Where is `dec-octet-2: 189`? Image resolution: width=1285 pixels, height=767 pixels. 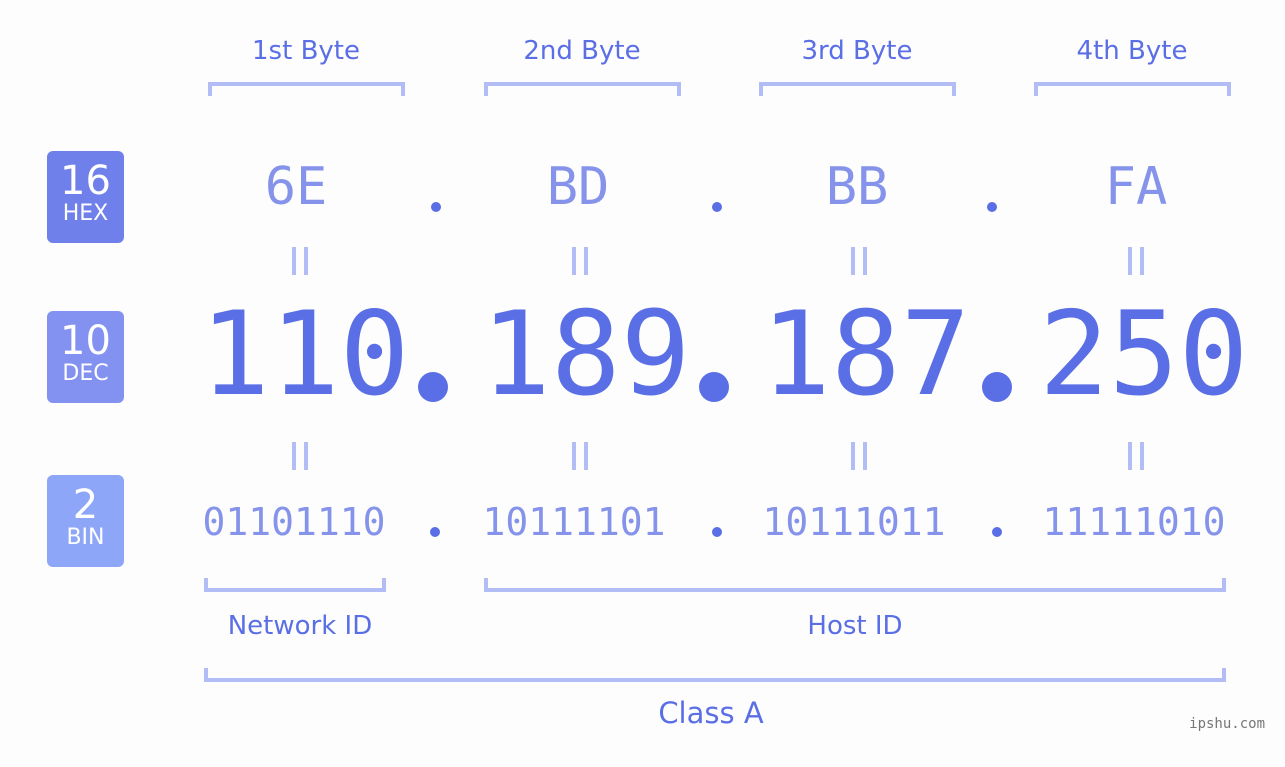
dec-octet-2: 189 is located at coordinates (586, 354).